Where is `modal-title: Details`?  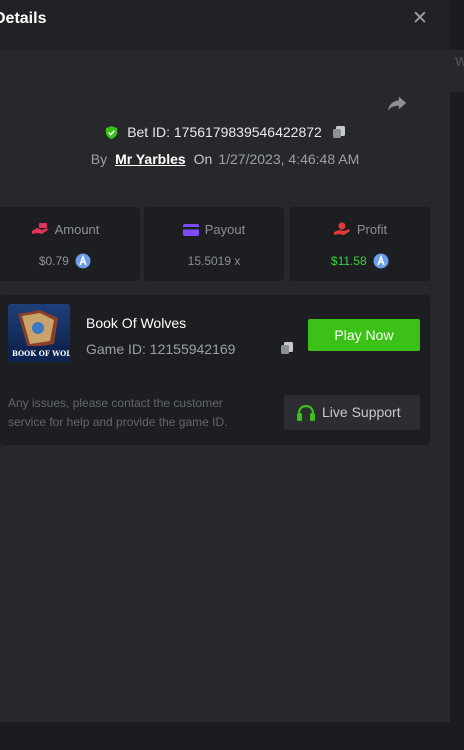 modal-title: Details is located at coordinates (23, 18).